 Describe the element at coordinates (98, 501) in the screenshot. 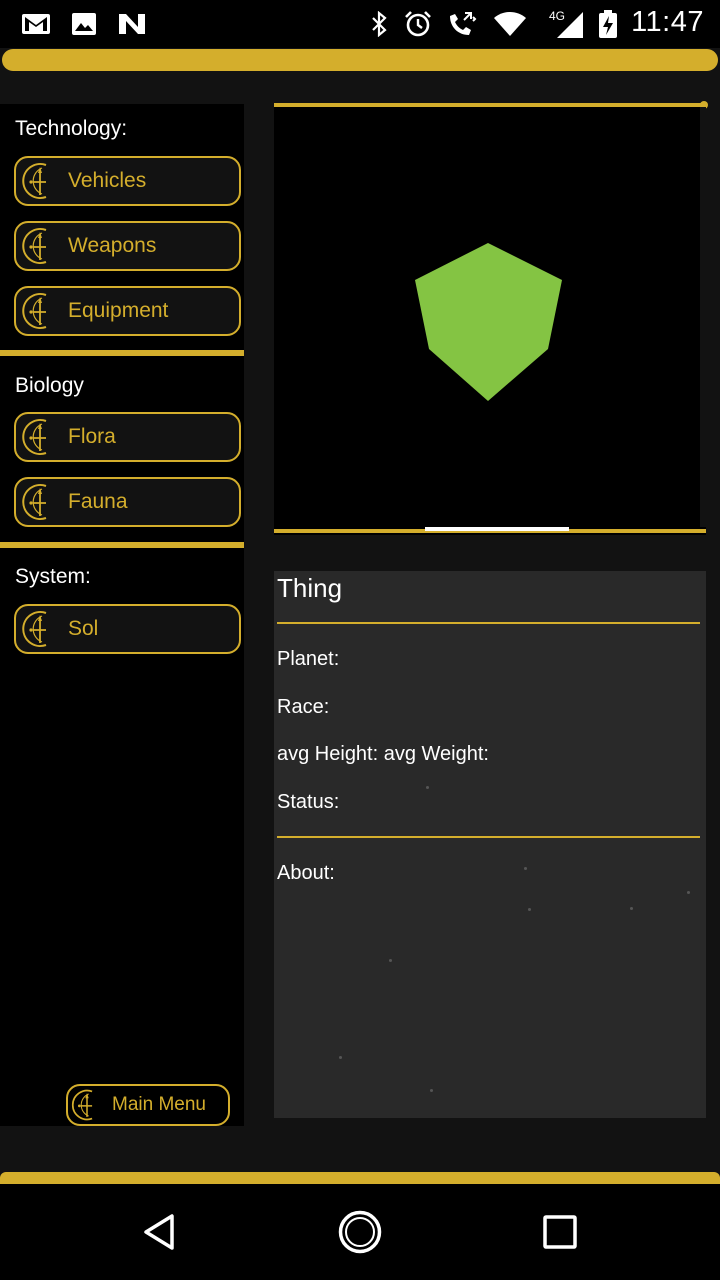

I see `fauna-label: Fauna` at that location.